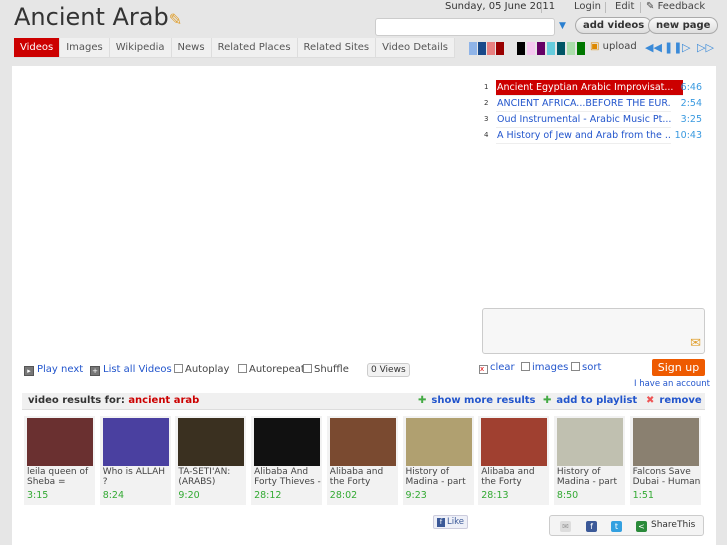 The height and width of the screenshot is (545, 727). Describe the element at coordinates (586, 367) in the screenshot. I see `sort-link: sort` at that location.